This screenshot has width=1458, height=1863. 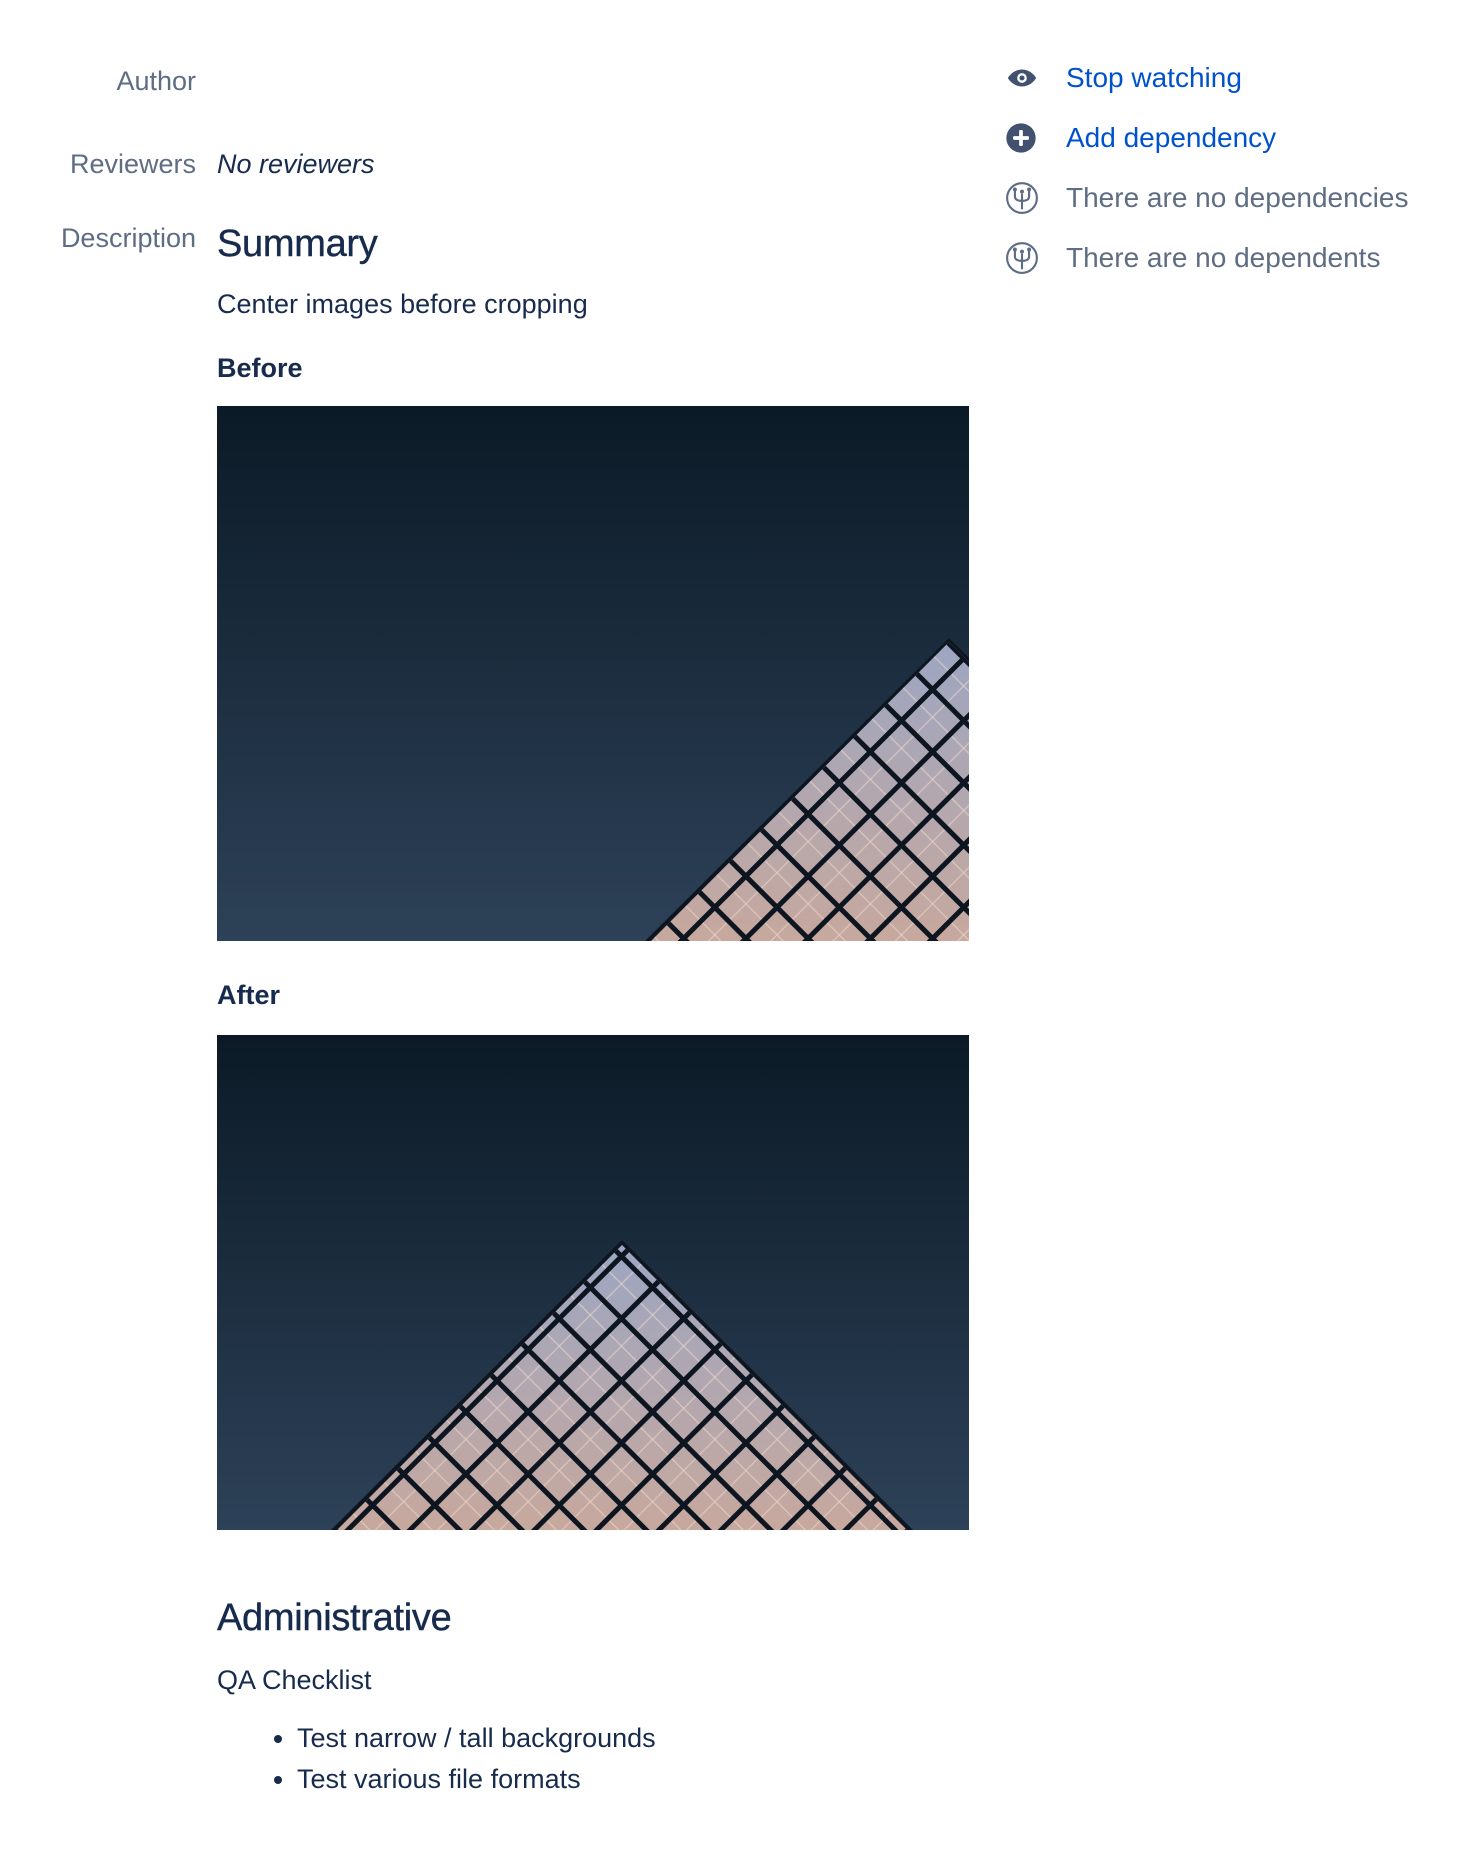 I want to click on add-dependency-row: Add dependency, so click(x=1206, y=138).